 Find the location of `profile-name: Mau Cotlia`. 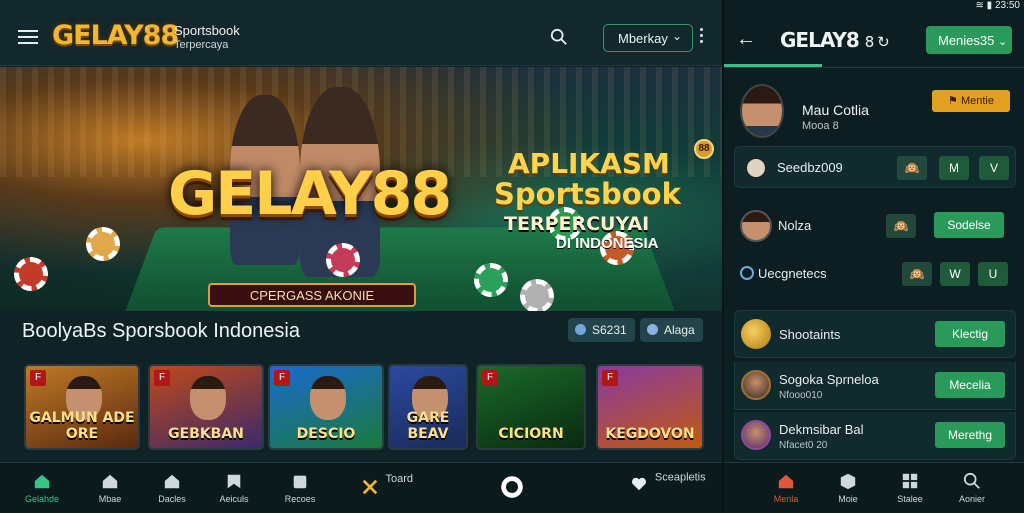

profile-name: Mau Cotlia is located at coordinates (835, 110).